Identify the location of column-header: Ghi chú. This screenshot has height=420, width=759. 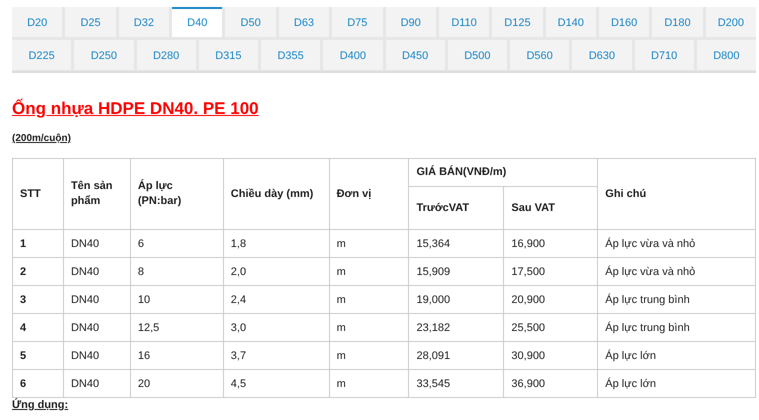
(677, 194).